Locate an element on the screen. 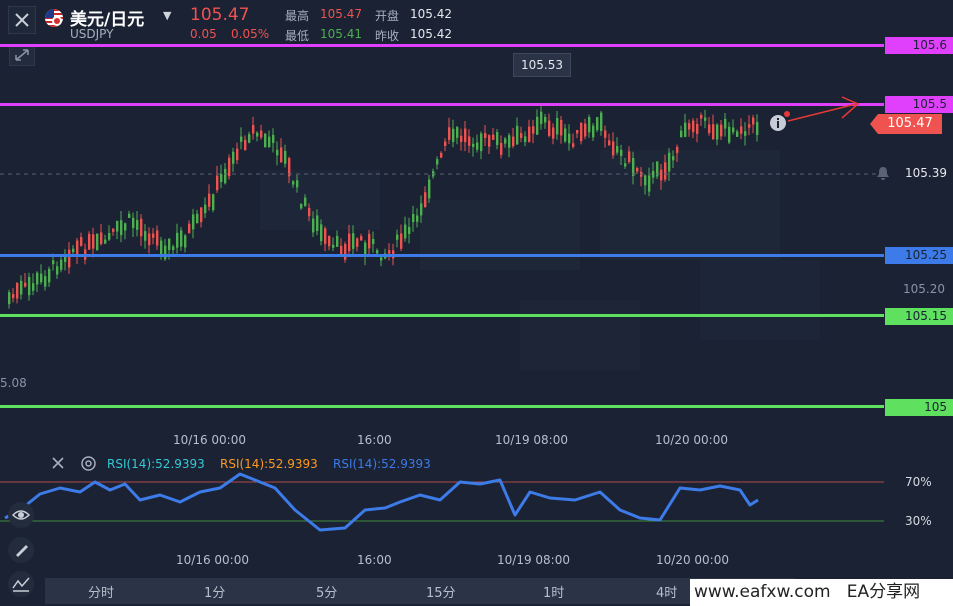  current-price-label: 105.47 is located at coordinates (906, 124).